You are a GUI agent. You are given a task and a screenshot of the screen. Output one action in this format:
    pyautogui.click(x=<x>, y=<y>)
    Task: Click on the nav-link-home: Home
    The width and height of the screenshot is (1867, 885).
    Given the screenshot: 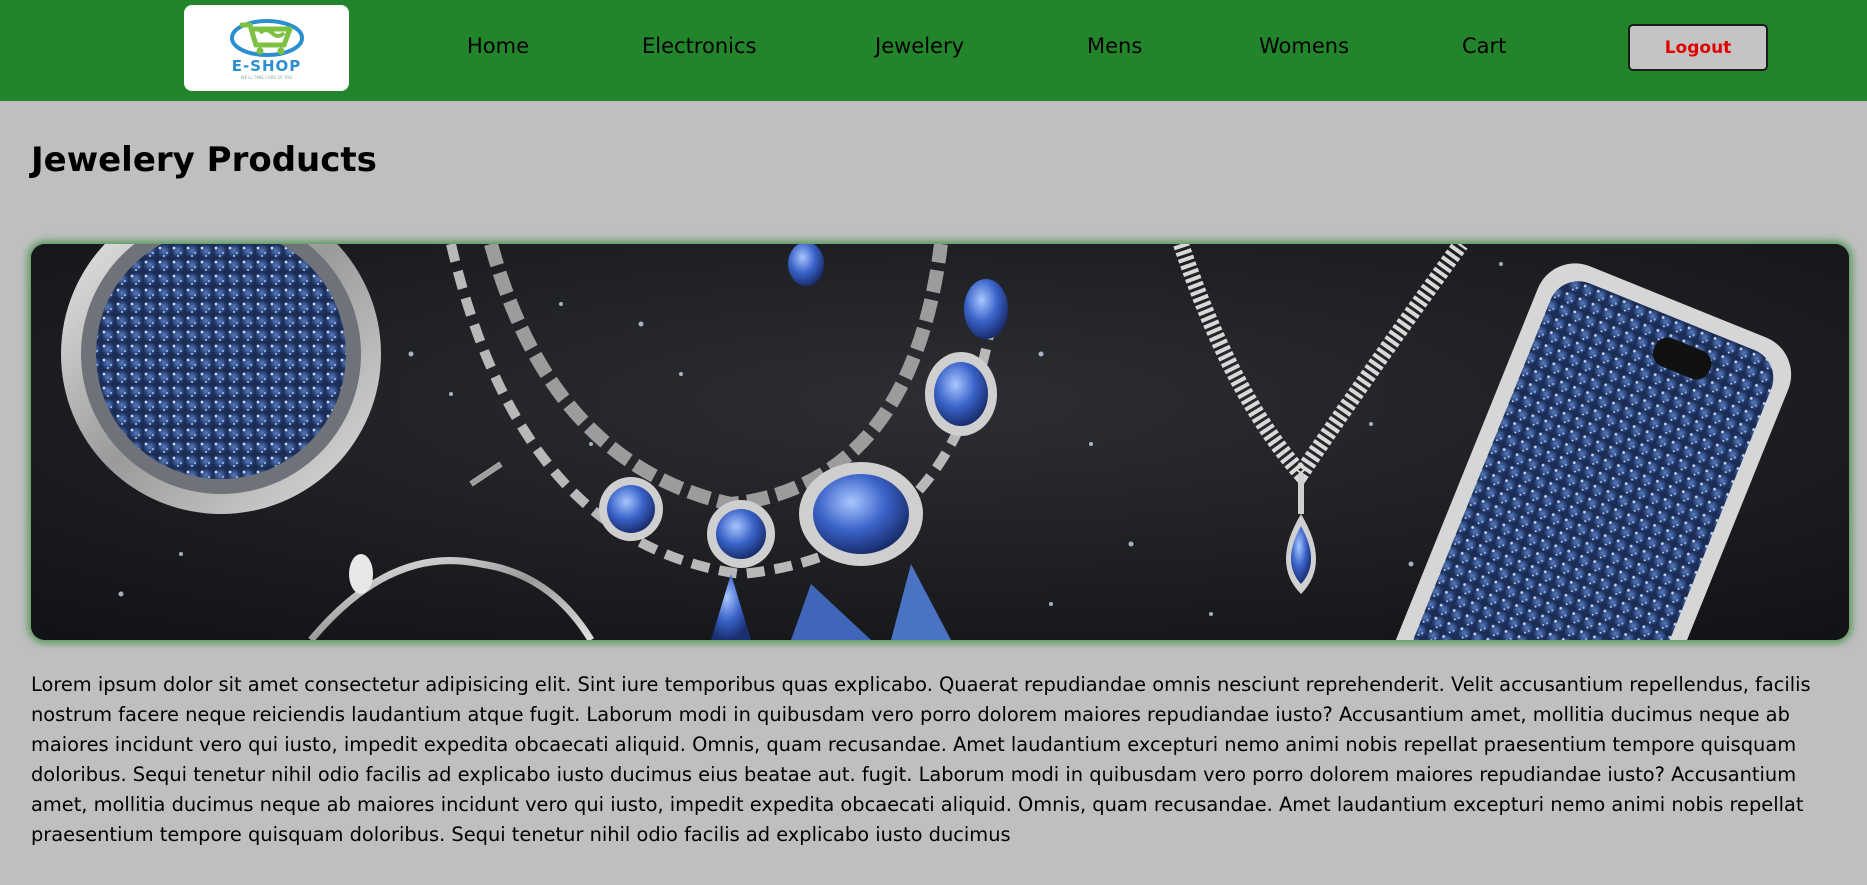 What is the action you would take?
    pyautogui.click(x=498, y=46)
    